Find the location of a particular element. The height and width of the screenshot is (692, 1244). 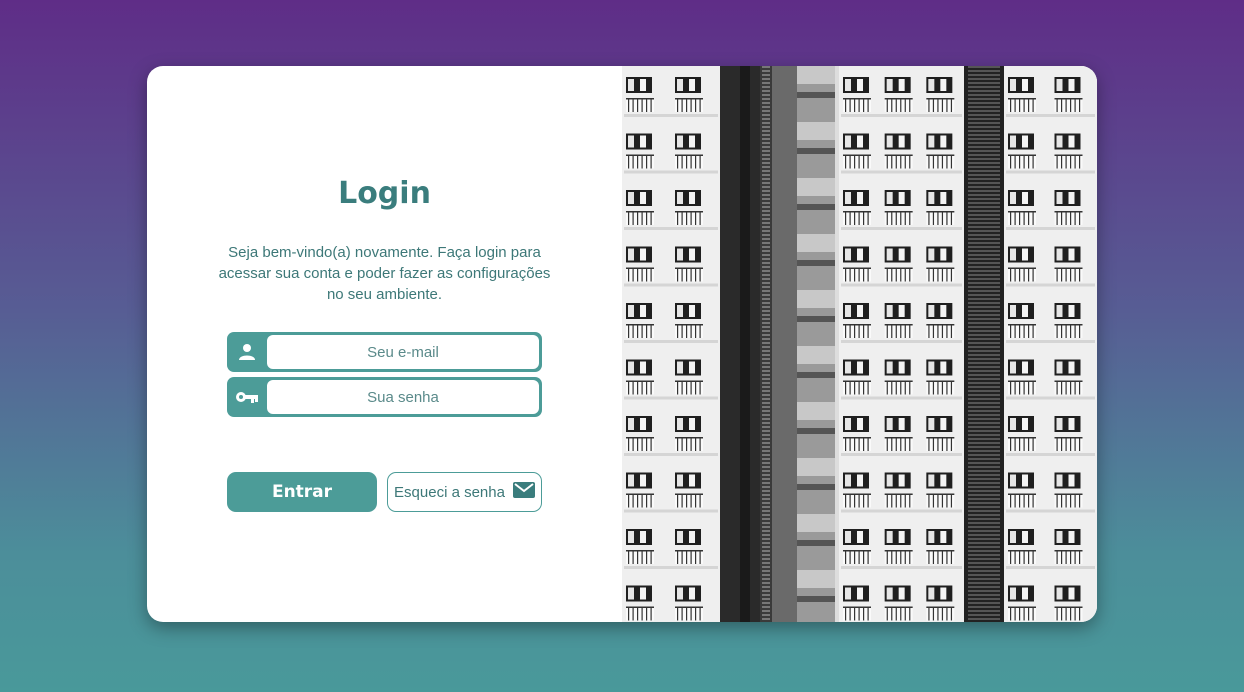

user-icon is located at coordinates (247, 352).